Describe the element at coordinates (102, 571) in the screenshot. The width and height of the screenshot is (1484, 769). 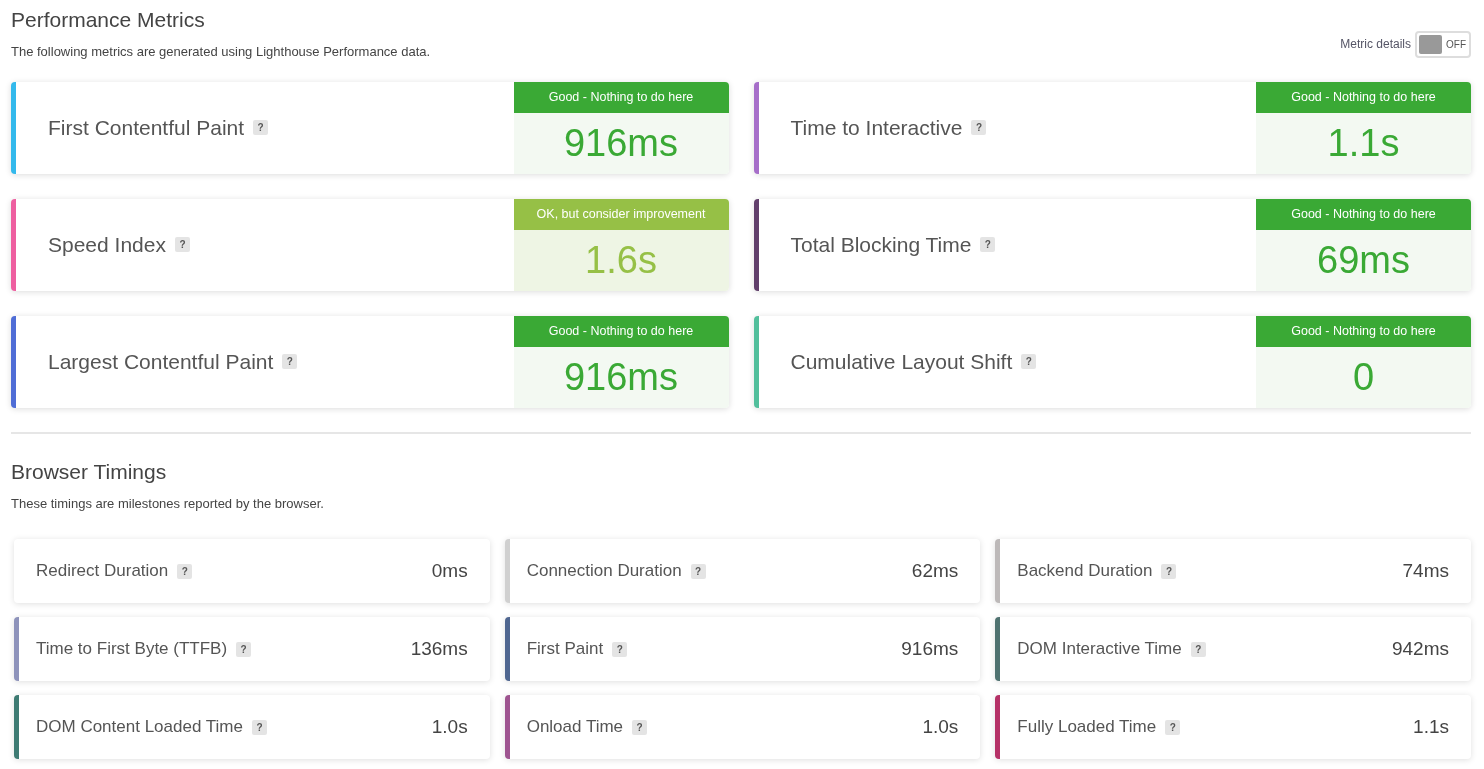
I see `timing-label: Redirect Duration` at that location.